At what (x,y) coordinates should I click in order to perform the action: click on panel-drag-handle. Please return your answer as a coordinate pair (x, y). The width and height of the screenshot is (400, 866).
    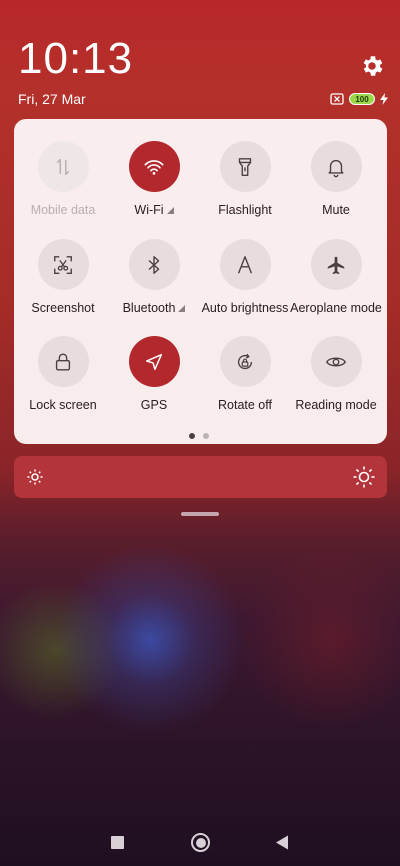
    Looking at the image, I should click on (200, 514).